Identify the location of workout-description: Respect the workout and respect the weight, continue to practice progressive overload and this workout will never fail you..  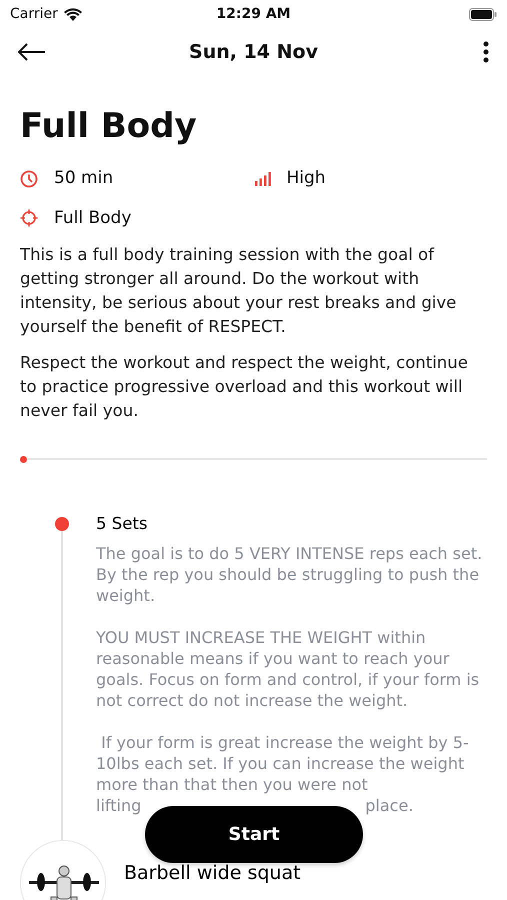
(244, 387).